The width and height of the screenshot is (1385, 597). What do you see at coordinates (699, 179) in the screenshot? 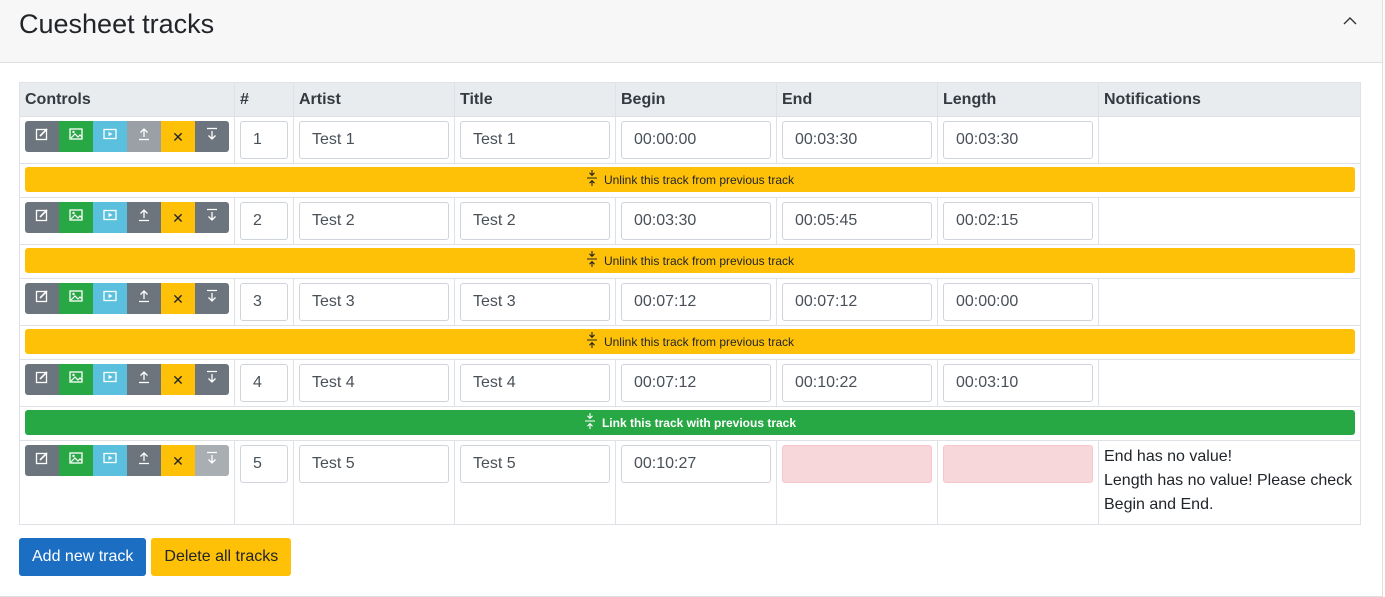
I see `link-bar-label: Unlink this track from previous track` at bounding box center [699, 179].